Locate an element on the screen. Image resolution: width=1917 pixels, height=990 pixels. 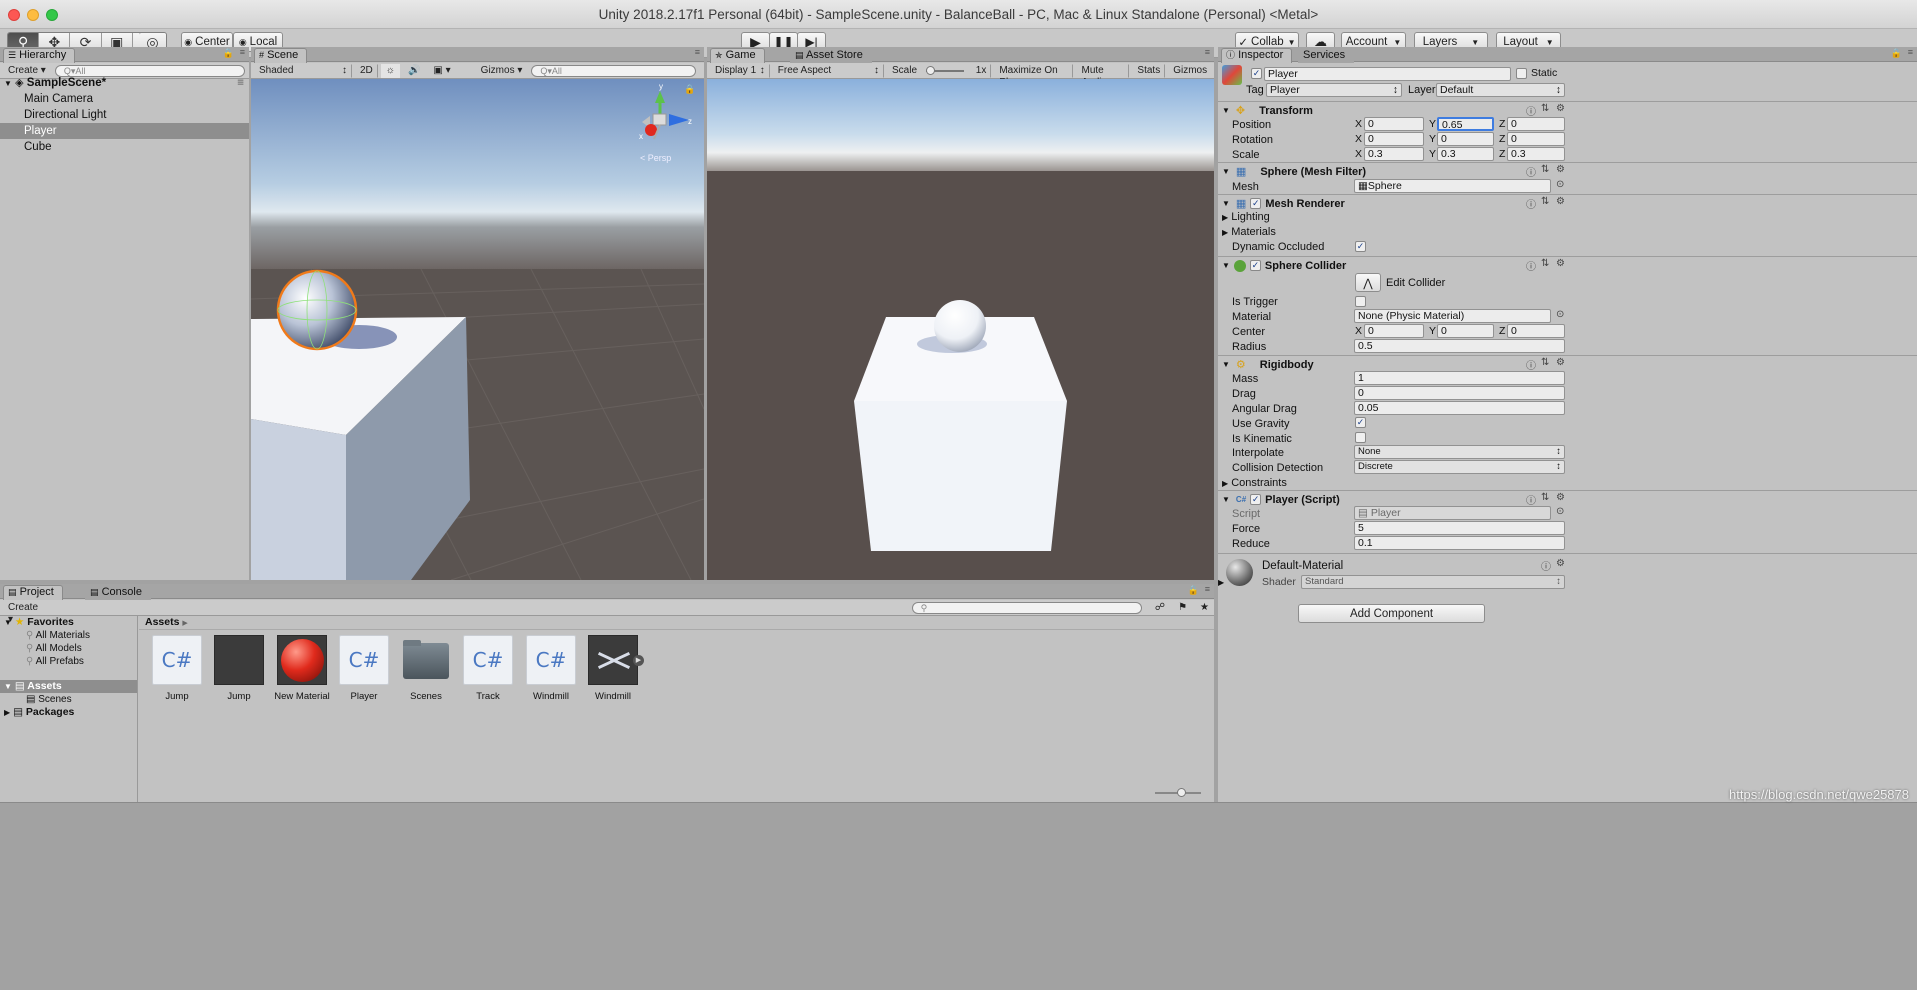
asset-item: C# Windmill is located at coordinates (551, 668).